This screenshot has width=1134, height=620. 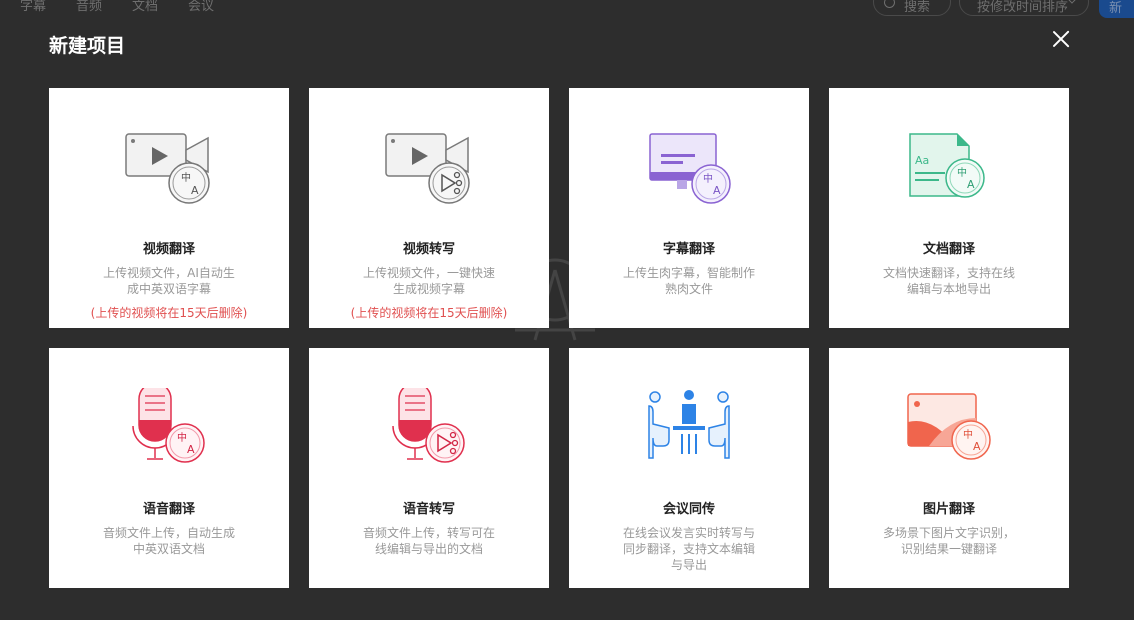 I want to click on bg-search-label: 搜索, so click(x=917, y=7).